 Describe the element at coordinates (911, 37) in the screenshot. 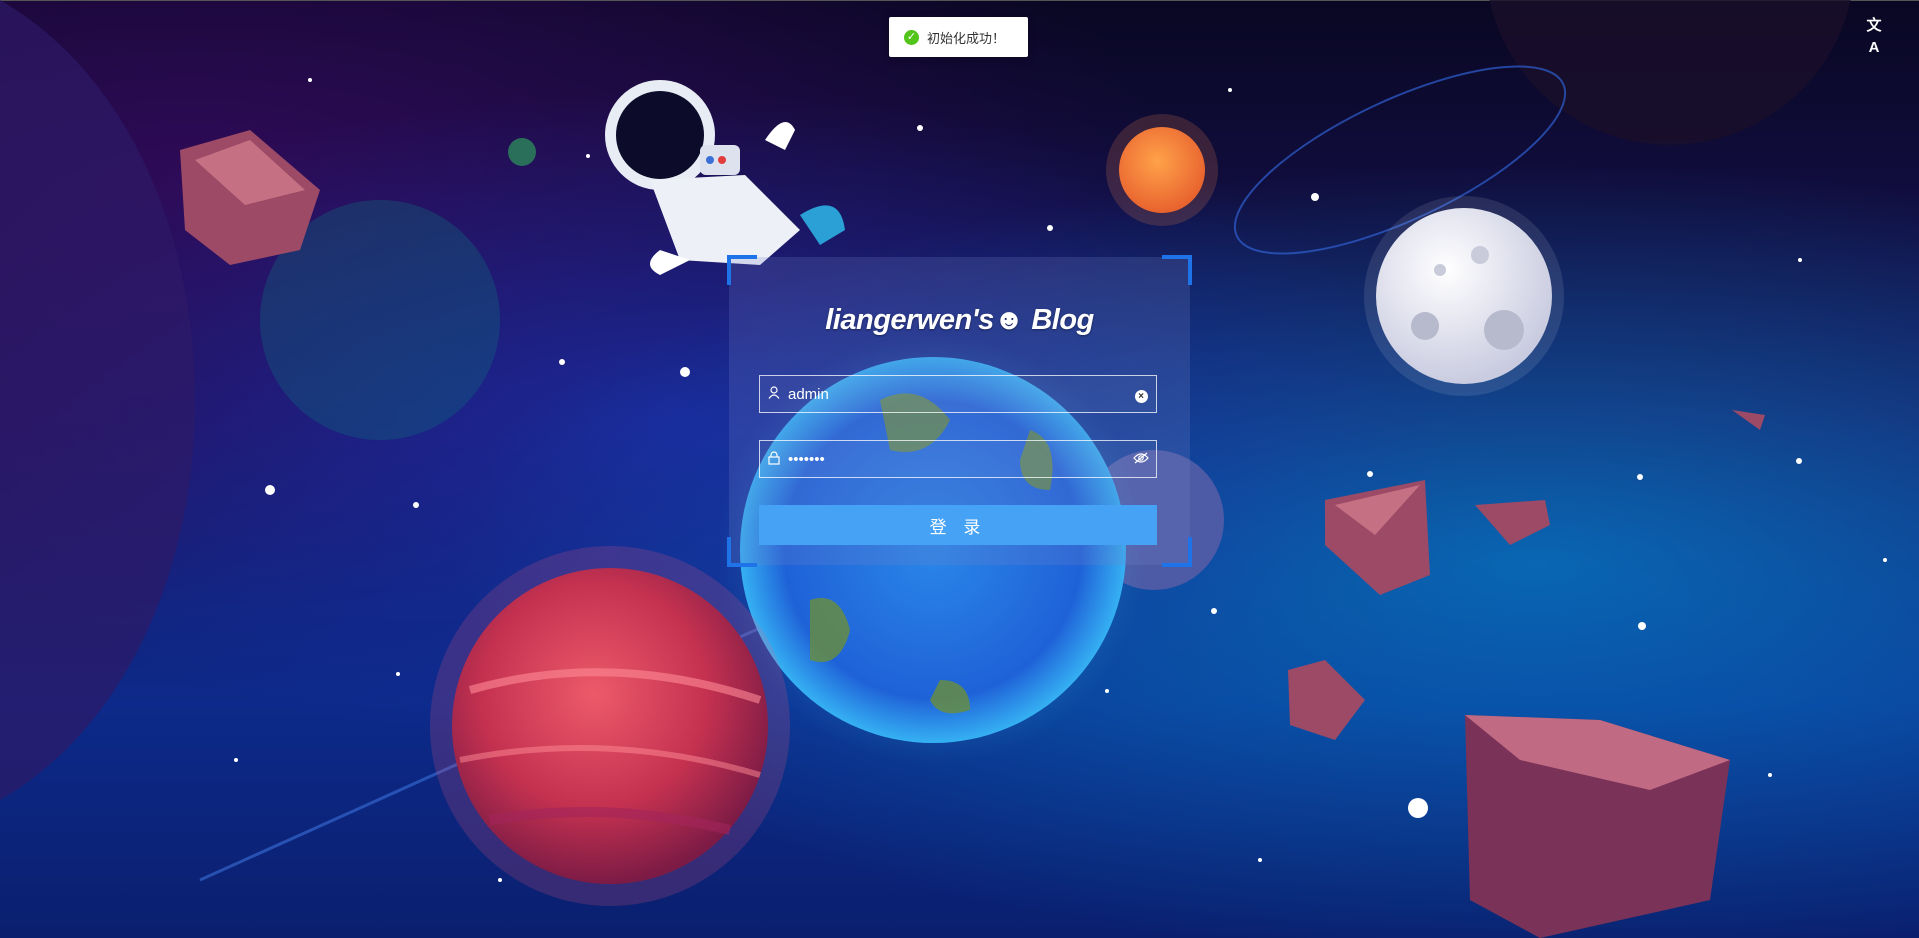

I see `check-circle-icon: ✓` at that location.